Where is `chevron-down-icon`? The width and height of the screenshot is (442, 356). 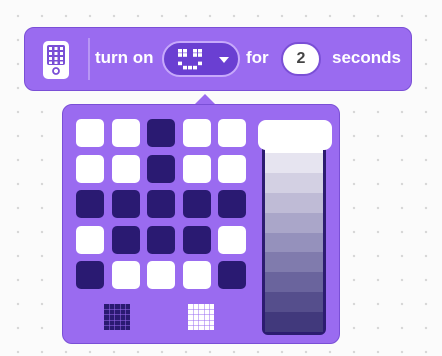
chevron-down-icon is located at coordinates (224, 60).